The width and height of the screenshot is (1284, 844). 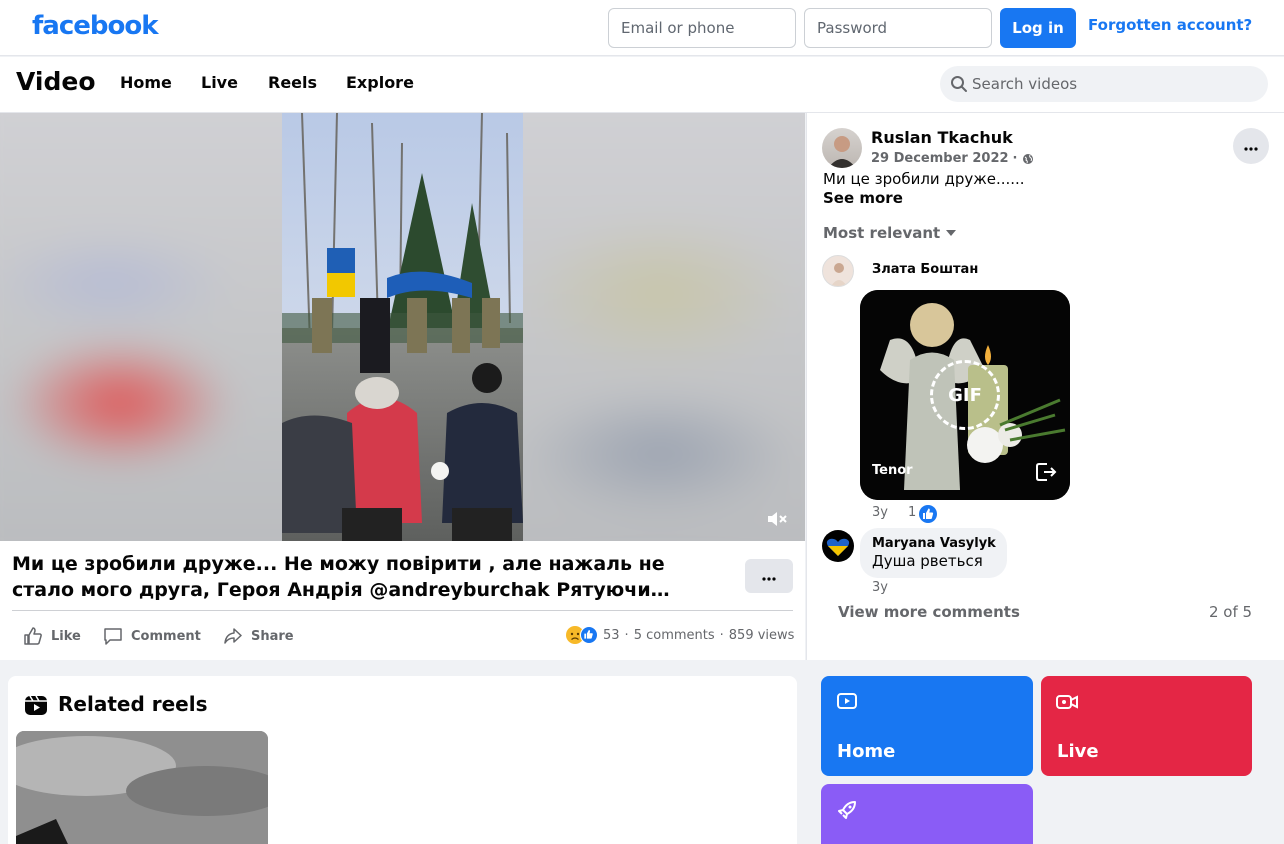 I want to click on tile-live: Live, so click(x=1146, y=726).